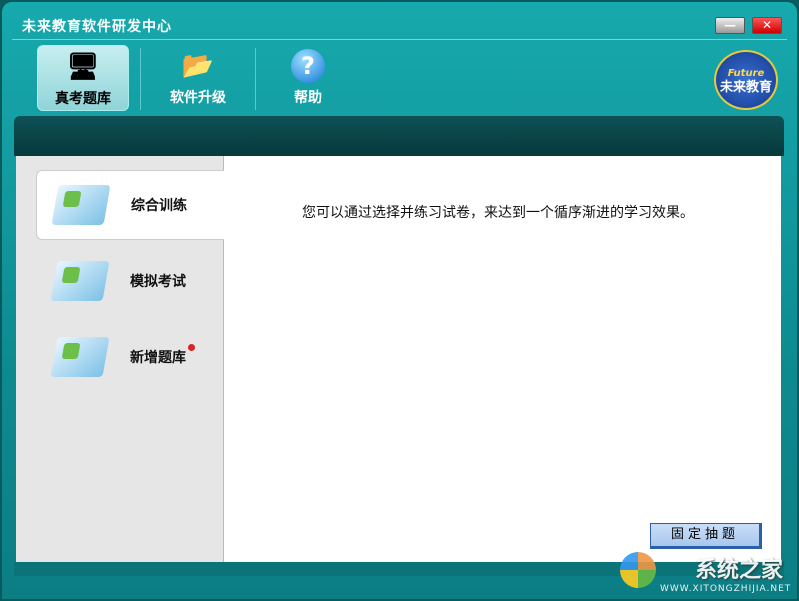 This screenshot has height=601, width=799. I want to click on toolbar-question-bank: 🖥 真考题库, so click(83, 78).